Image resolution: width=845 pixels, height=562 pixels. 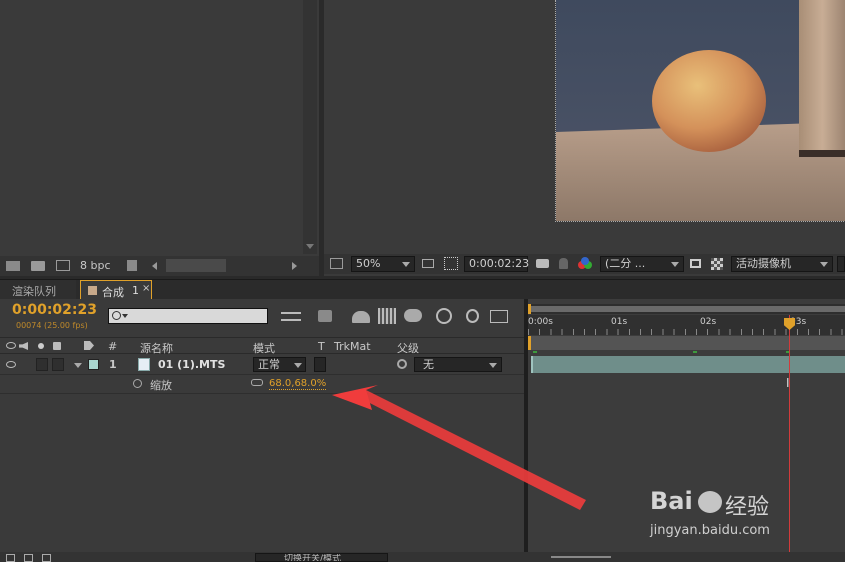 I want to click on paw-icon, so click(x=710, y=502).